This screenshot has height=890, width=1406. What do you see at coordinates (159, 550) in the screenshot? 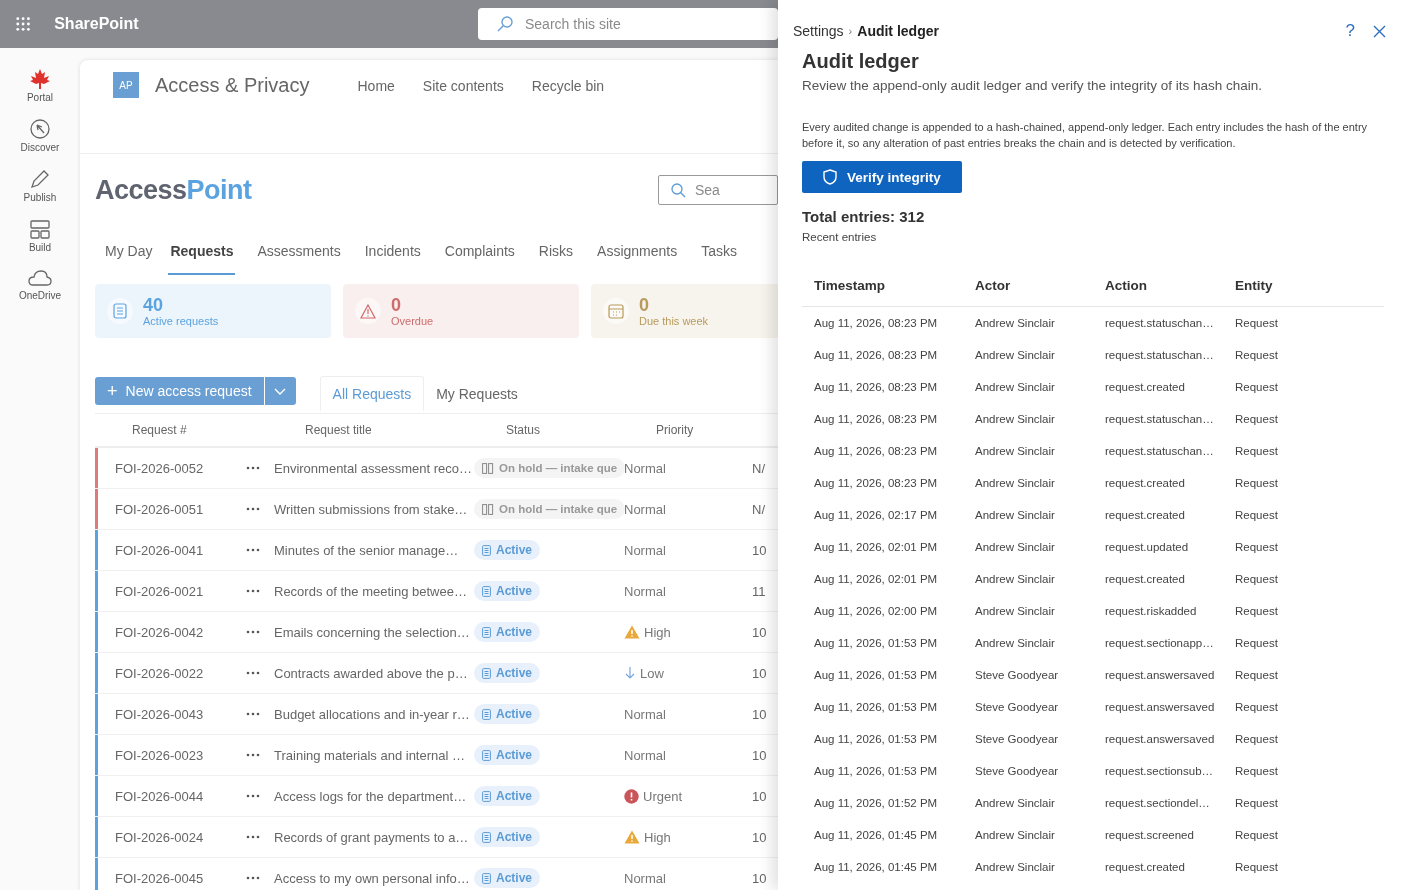
I see `table-cell-text: FOI-2026-0041` at bounding box center [159, 550].